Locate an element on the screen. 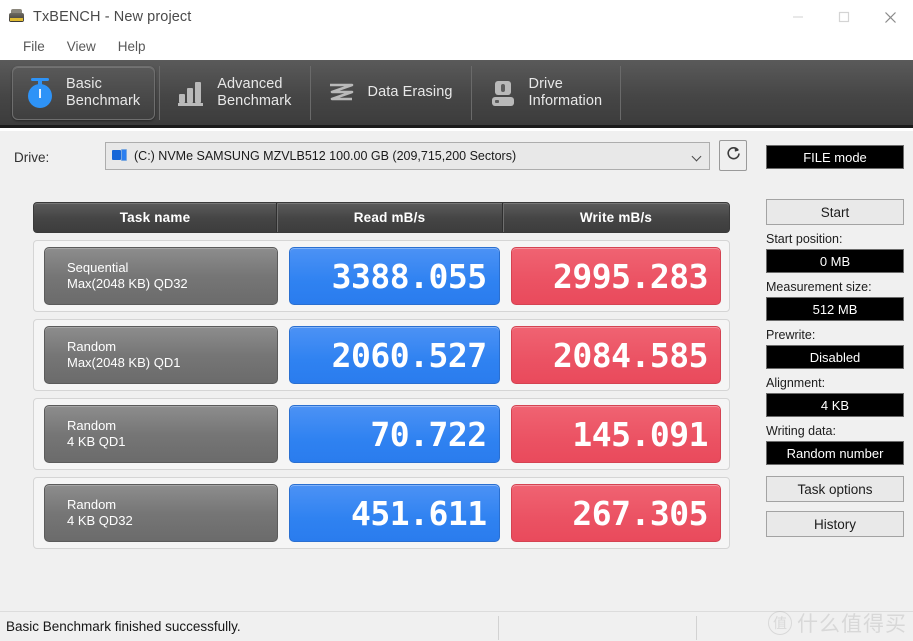 Image resolution: width=913 pixels, height=641 pixels. tab-advanced-benchmark-label: Advanced Benchmark is located at coordinates (254, 93).